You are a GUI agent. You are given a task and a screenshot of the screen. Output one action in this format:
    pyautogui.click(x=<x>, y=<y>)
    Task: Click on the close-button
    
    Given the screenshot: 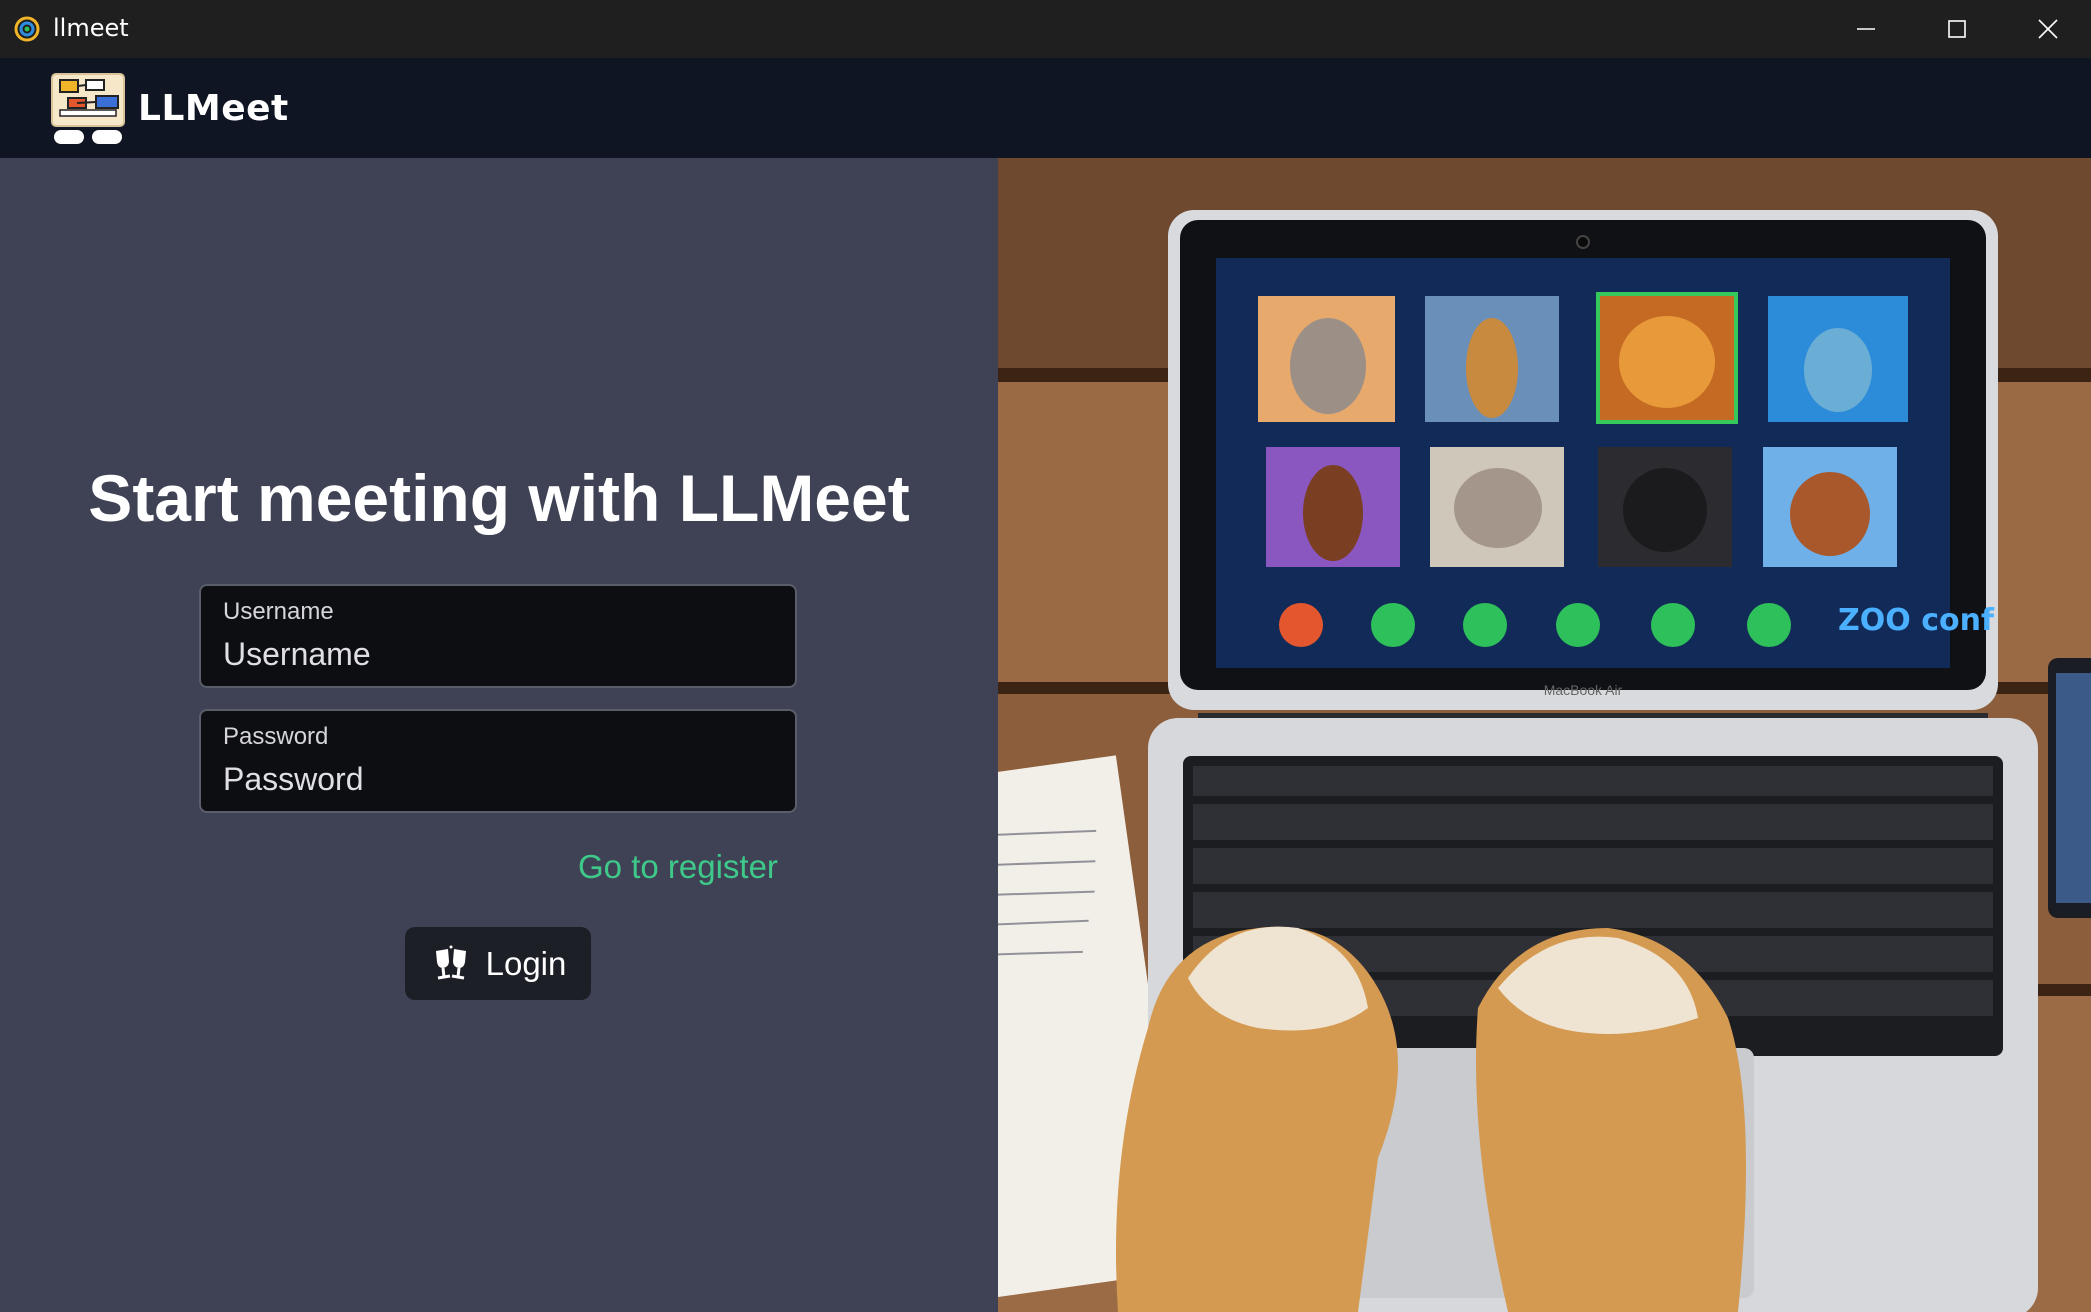 What is the action you would take?
    pyautogui.click(x=2047, y=29)
    